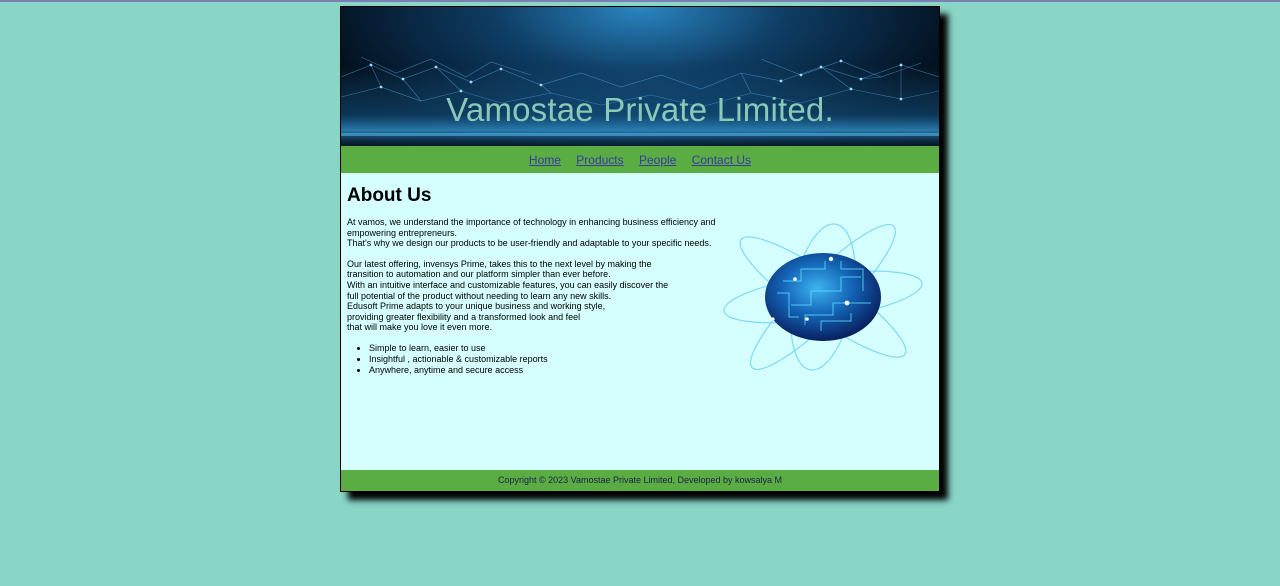 This screenshot has width=1280, height=586. Describe the element at coordinates (599, 160) in the screenshot. I see `nav-products-link: Products` at that location.